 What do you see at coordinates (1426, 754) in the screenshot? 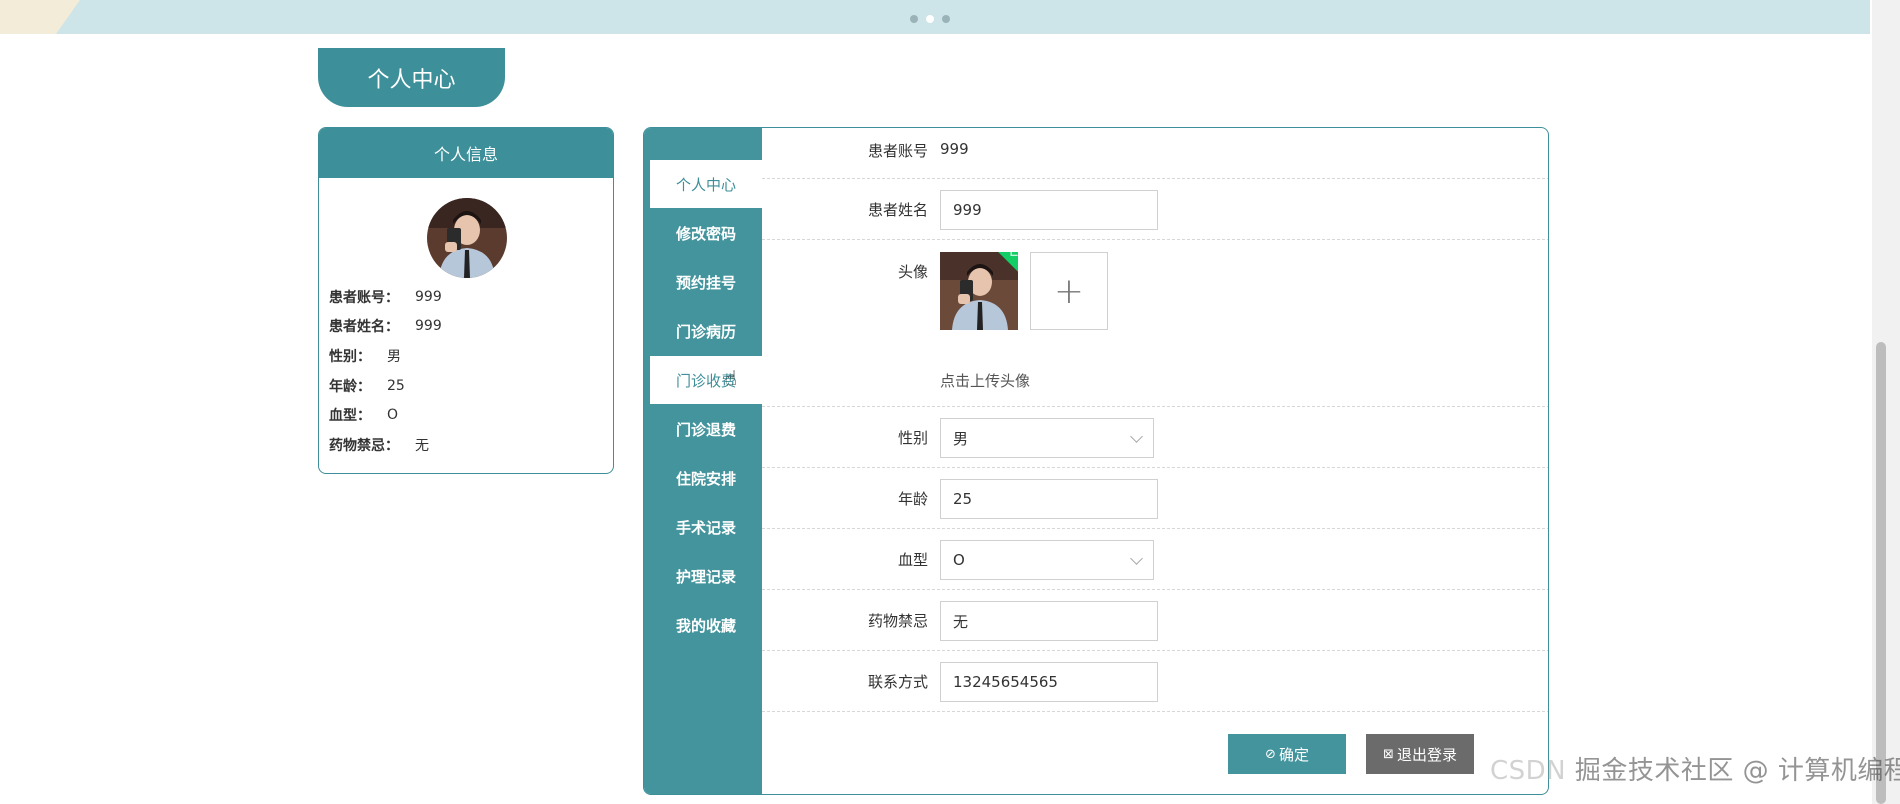
I see `logout-button-label: 退出登录` at bounding box center [1426, 754].